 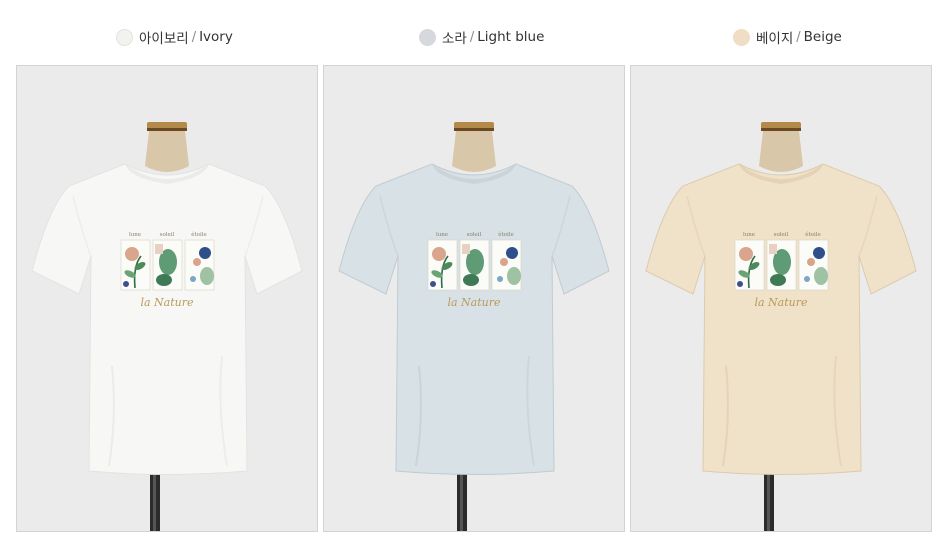 I want to click on color-name-ko: 아이보리, so click(x=164, y=39).